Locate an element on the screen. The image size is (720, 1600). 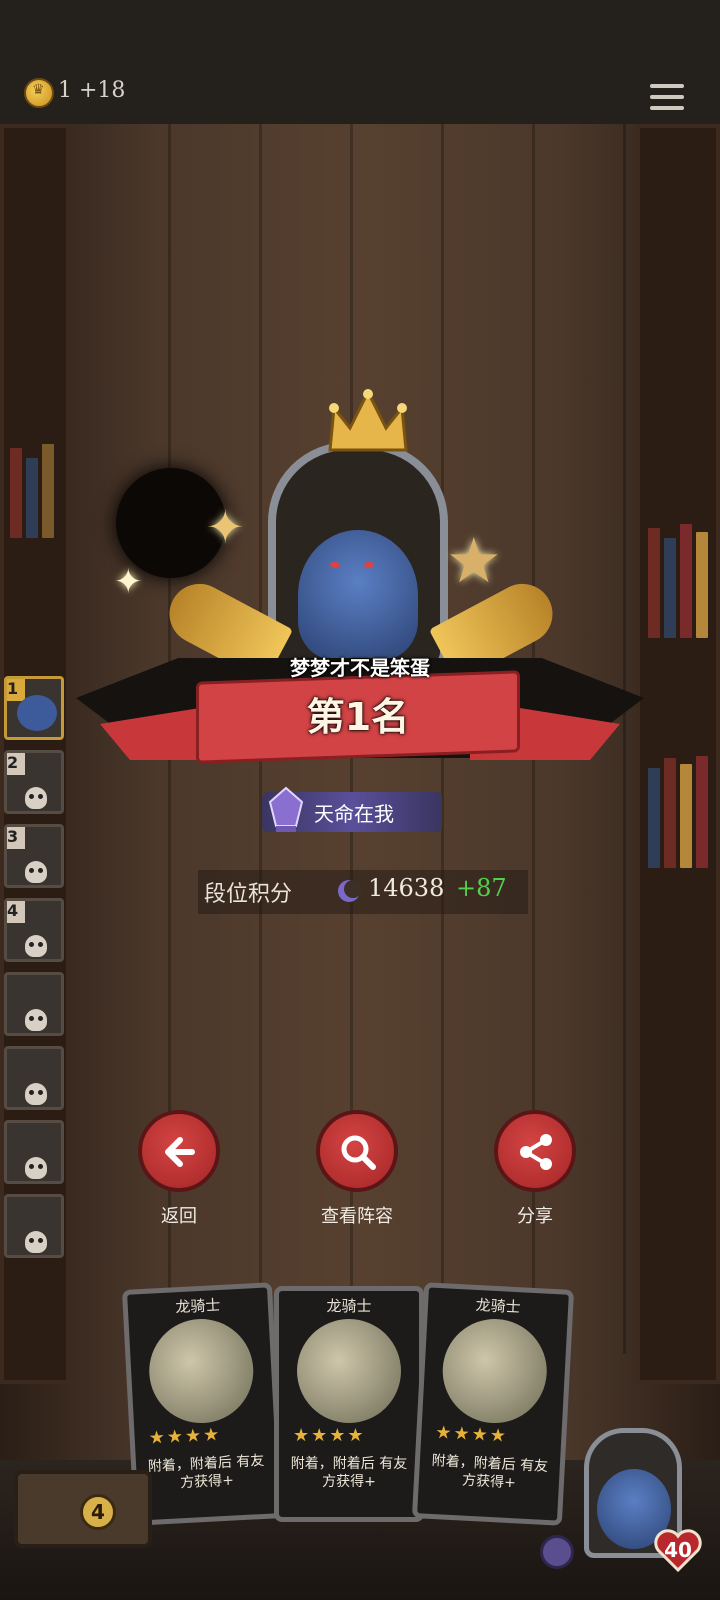
title-badge-text: 天命在我 is located at coordinates (354, 814).